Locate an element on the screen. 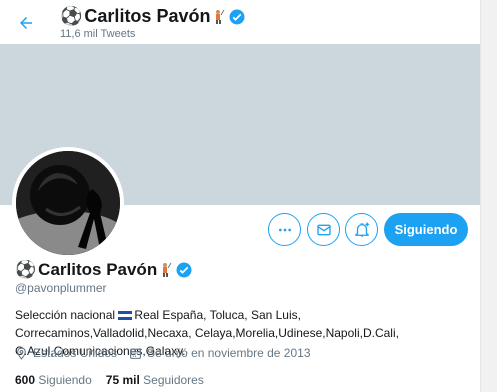  arrow-left-icon is located at coordinates (26, 23).